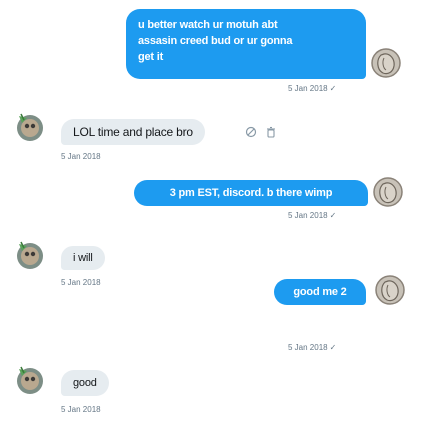 This screenshot has width=422, height=423. Describe the element at coordinates (261, 132) in the screenshot. I see `message-actions` at that location.